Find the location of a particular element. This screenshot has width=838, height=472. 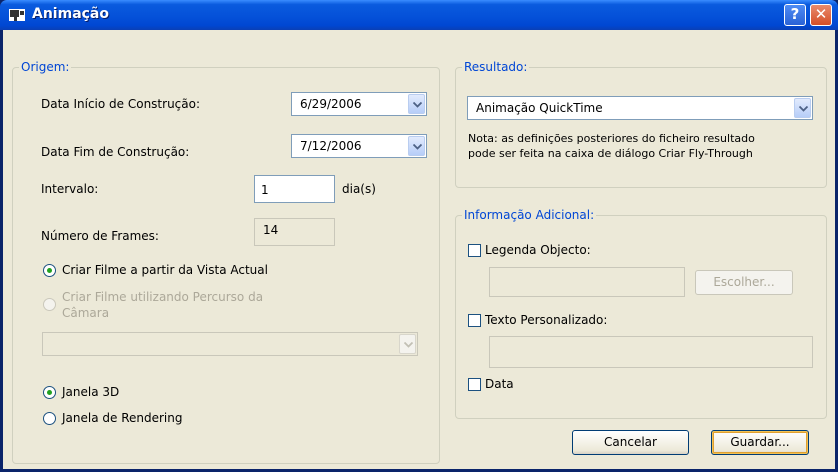

legenda-objecto-input is located at coordinates (587, 282).